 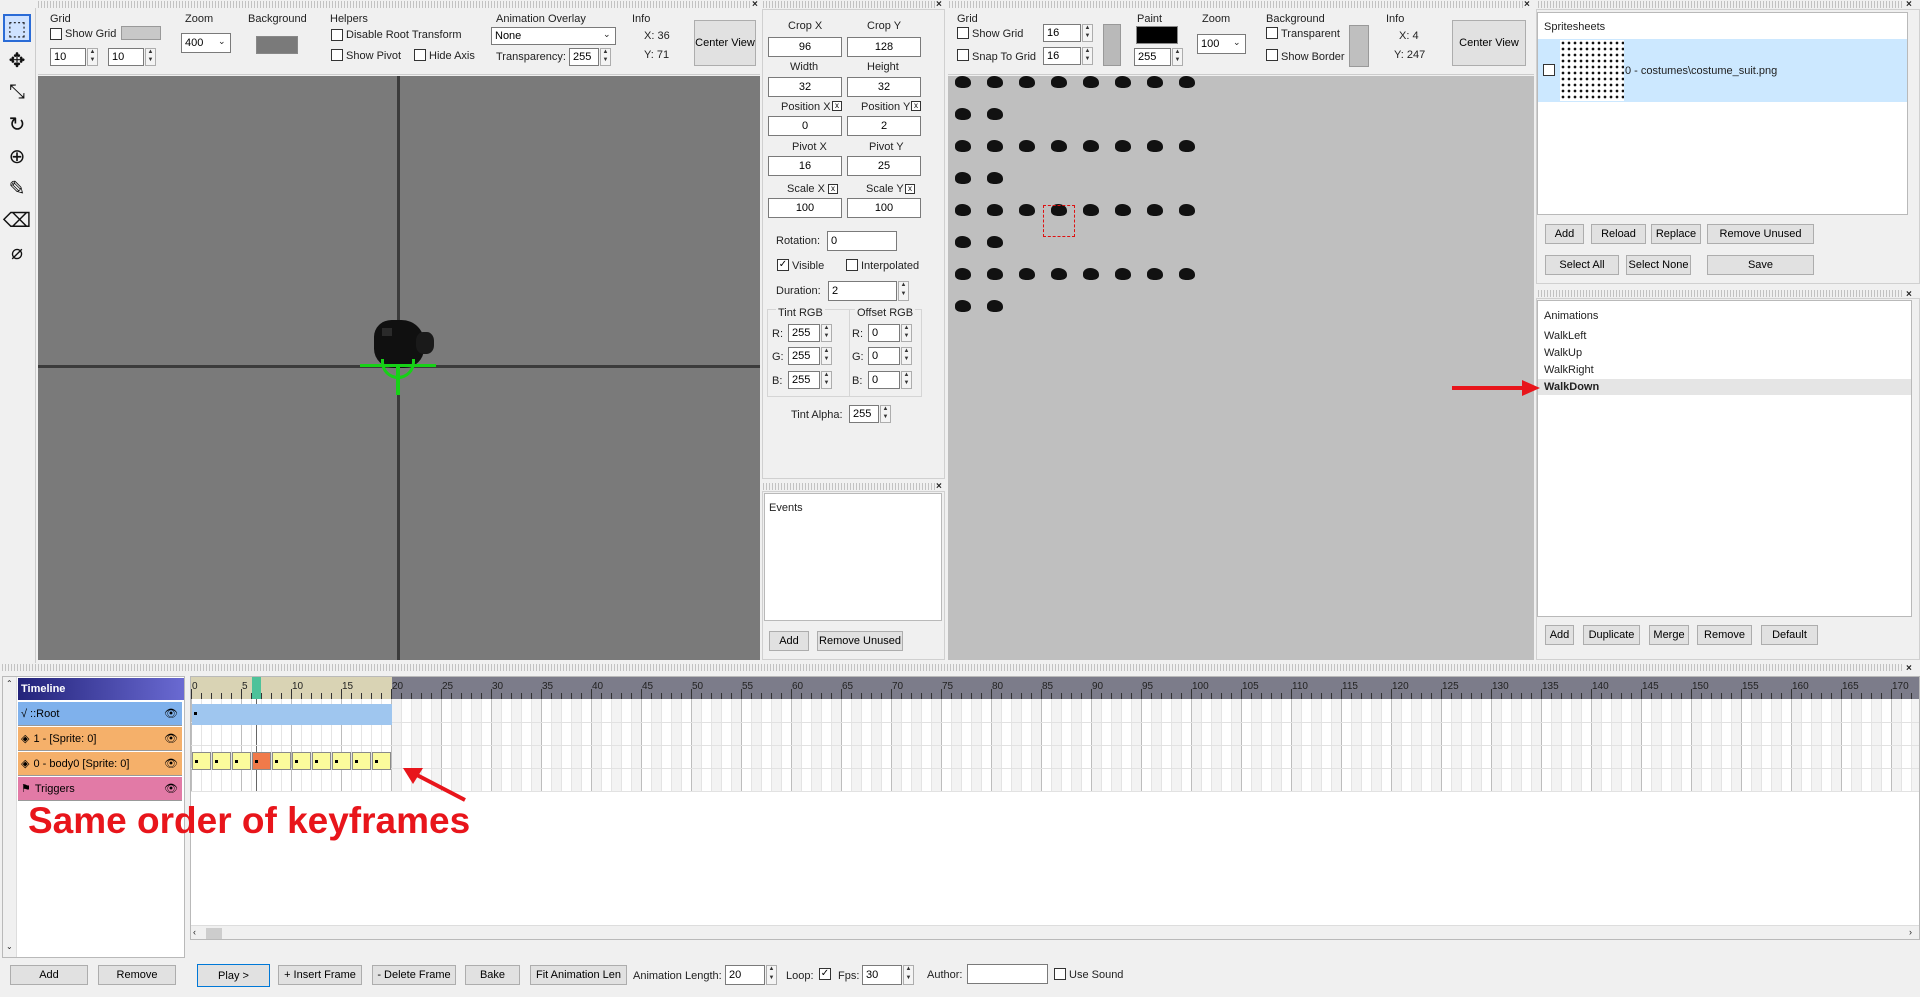 What do you see at coordinates (126, 57) in the screenshot?
I see `grid-y-input: 10` at bounding box center [126, 57].